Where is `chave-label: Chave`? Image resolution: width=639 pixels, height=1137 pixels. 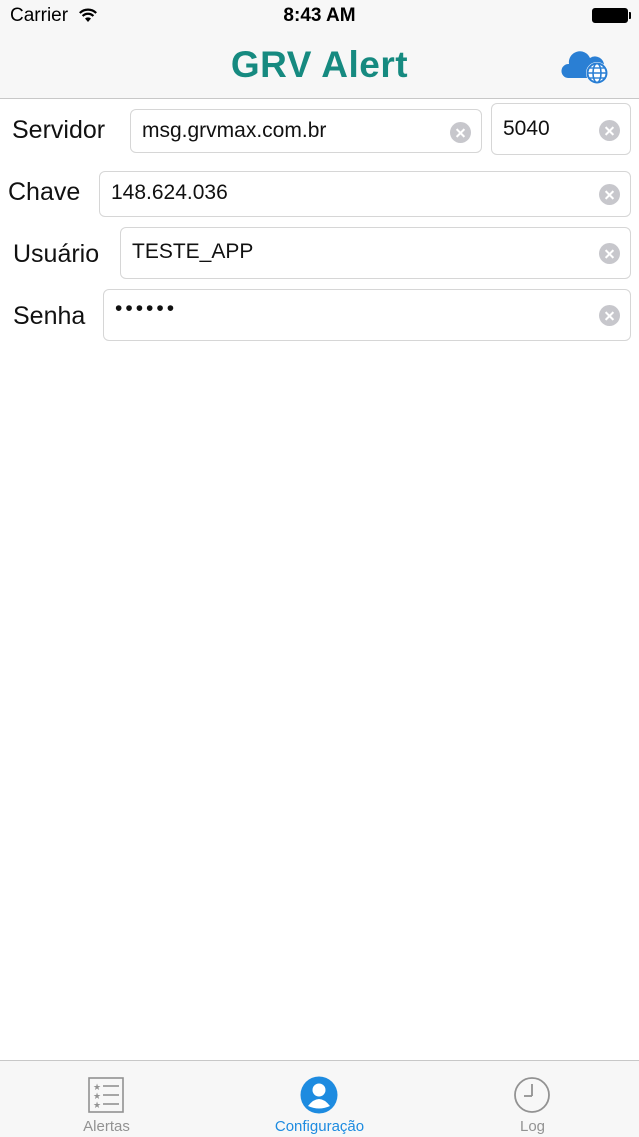 chave-label: Chave is located at coordinates (44, 192).